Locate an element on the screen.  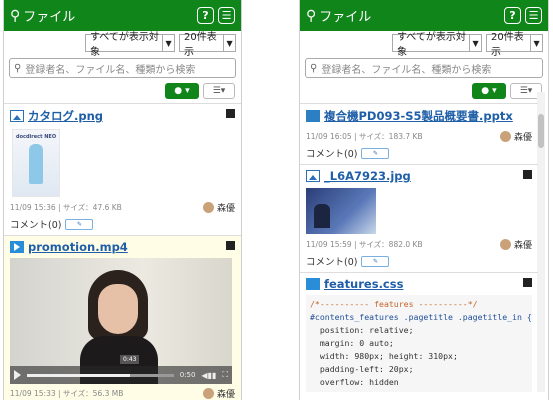
catalog-thumbnail: docdirect NEO is located at coordinates (36, 163).